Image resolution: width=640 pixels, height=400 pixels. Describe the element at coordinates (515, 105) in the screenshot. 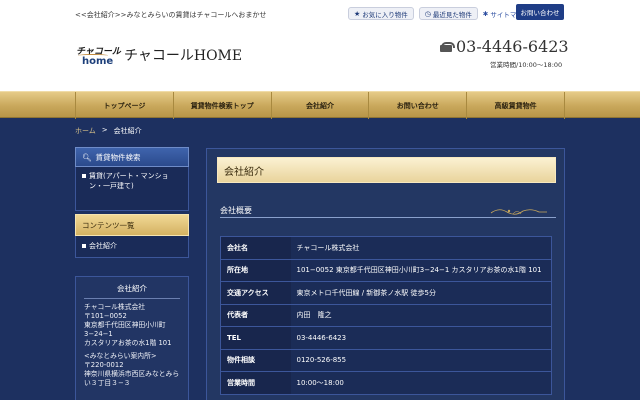

I see `nav-luxury: 高級賃貸物件` at that location.